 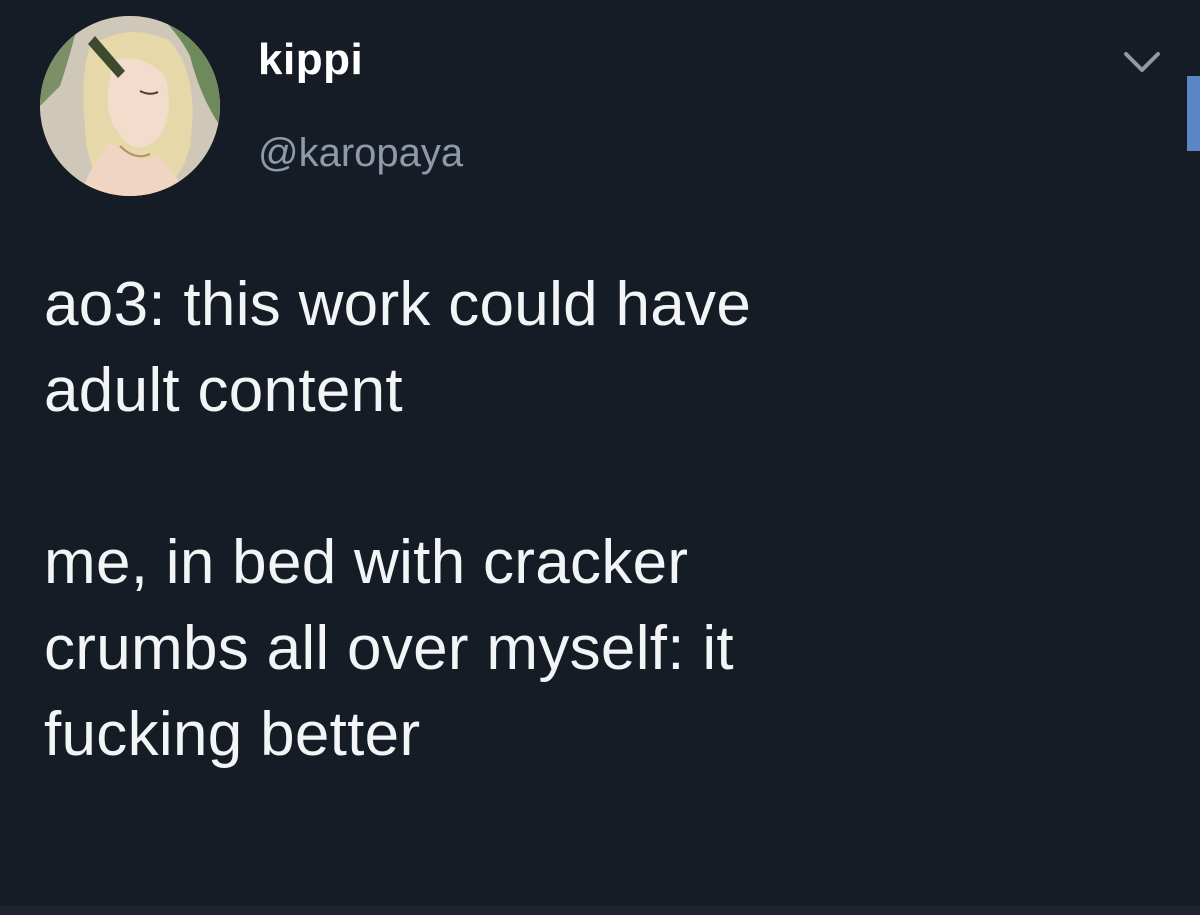 I want to click on avatar-illustration-icon, so click(x=130, y=106).